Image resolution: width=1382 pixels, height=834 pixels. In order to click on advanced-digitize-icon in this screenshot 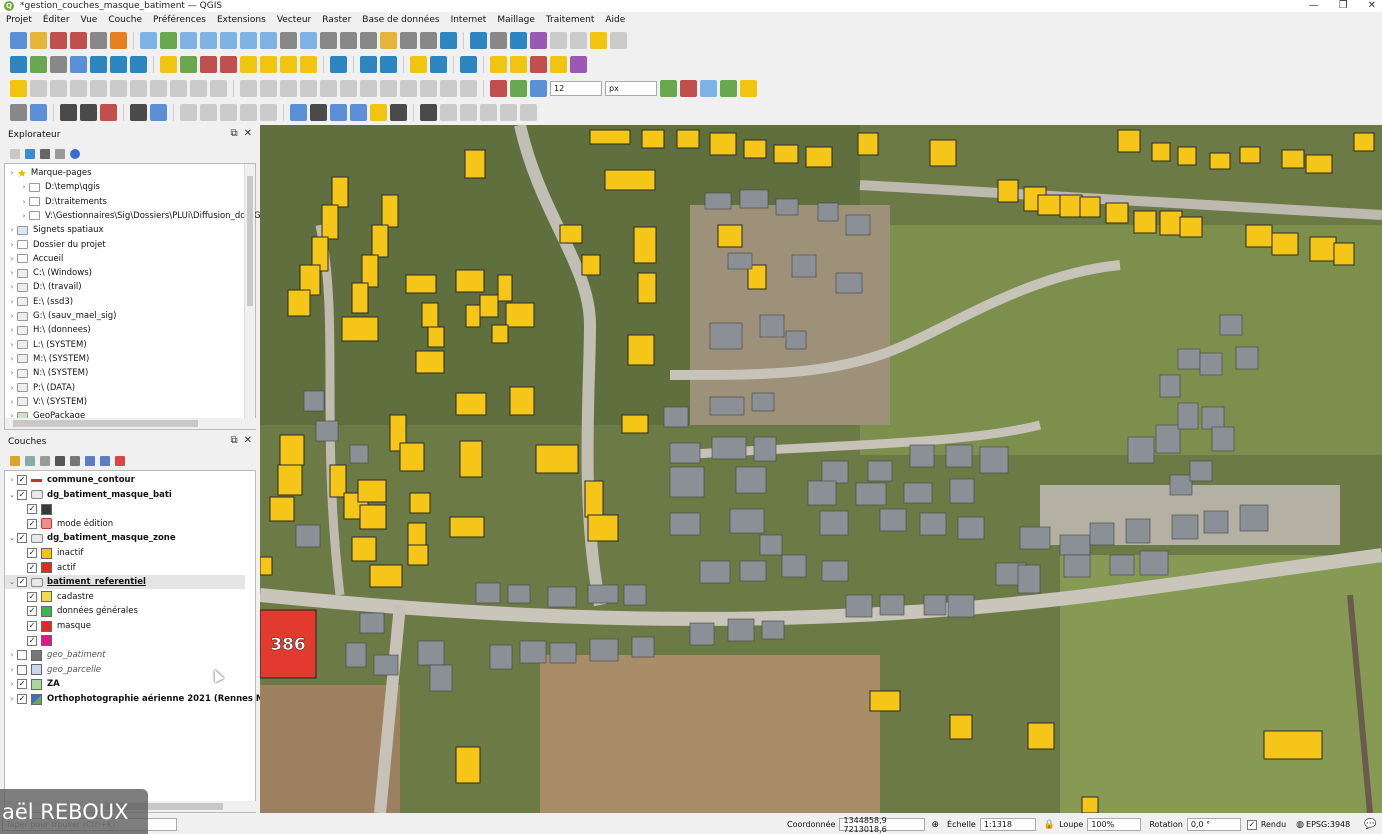, I will do `click(38, 112)`.